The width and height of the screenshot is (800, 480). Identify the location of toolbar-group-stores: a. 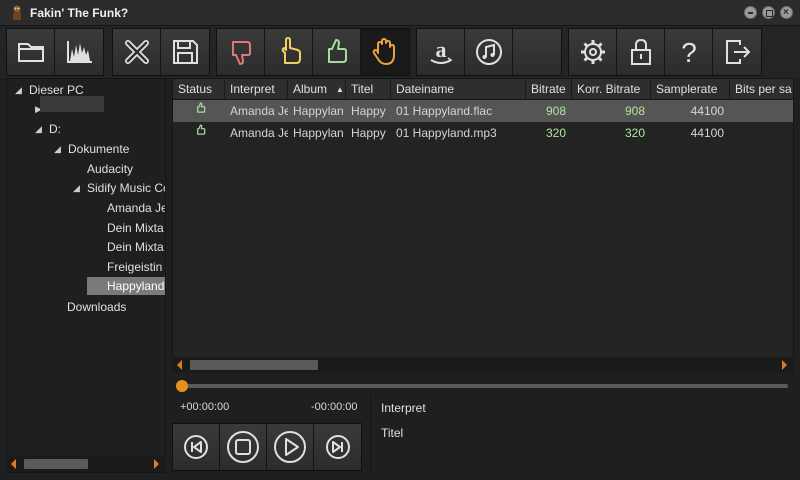
(489, 52).